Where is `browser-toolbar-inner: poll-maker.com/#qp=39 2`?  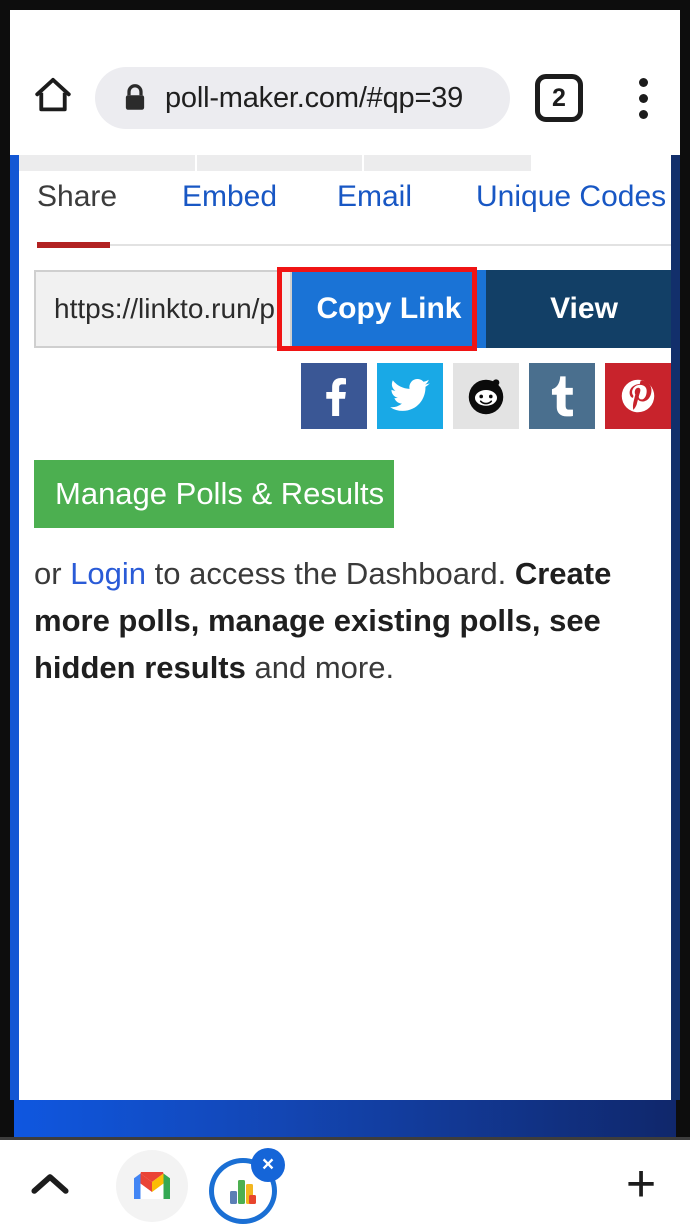
browser-toolbar-inner: poll-maker.com/#qp=39 2 is located at coordinates (345, 82).